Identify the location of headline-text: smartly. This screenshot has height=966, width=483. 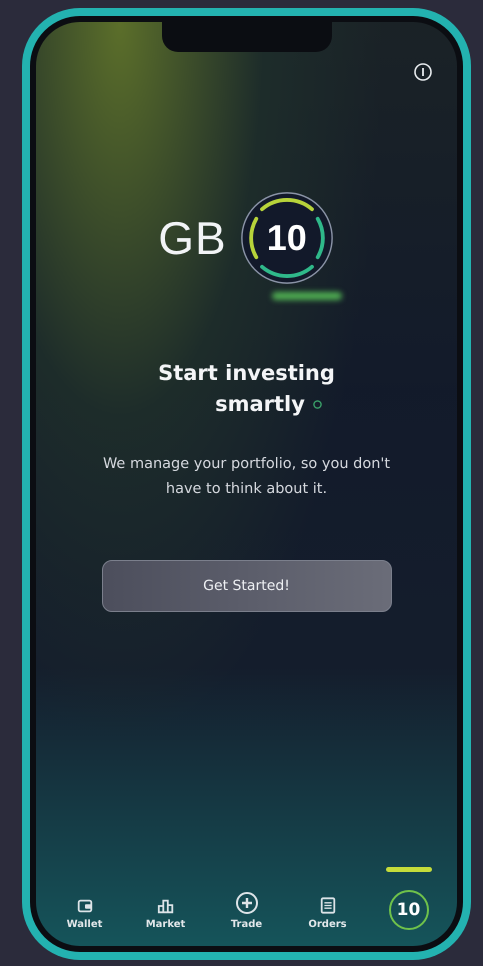
(260, 404).